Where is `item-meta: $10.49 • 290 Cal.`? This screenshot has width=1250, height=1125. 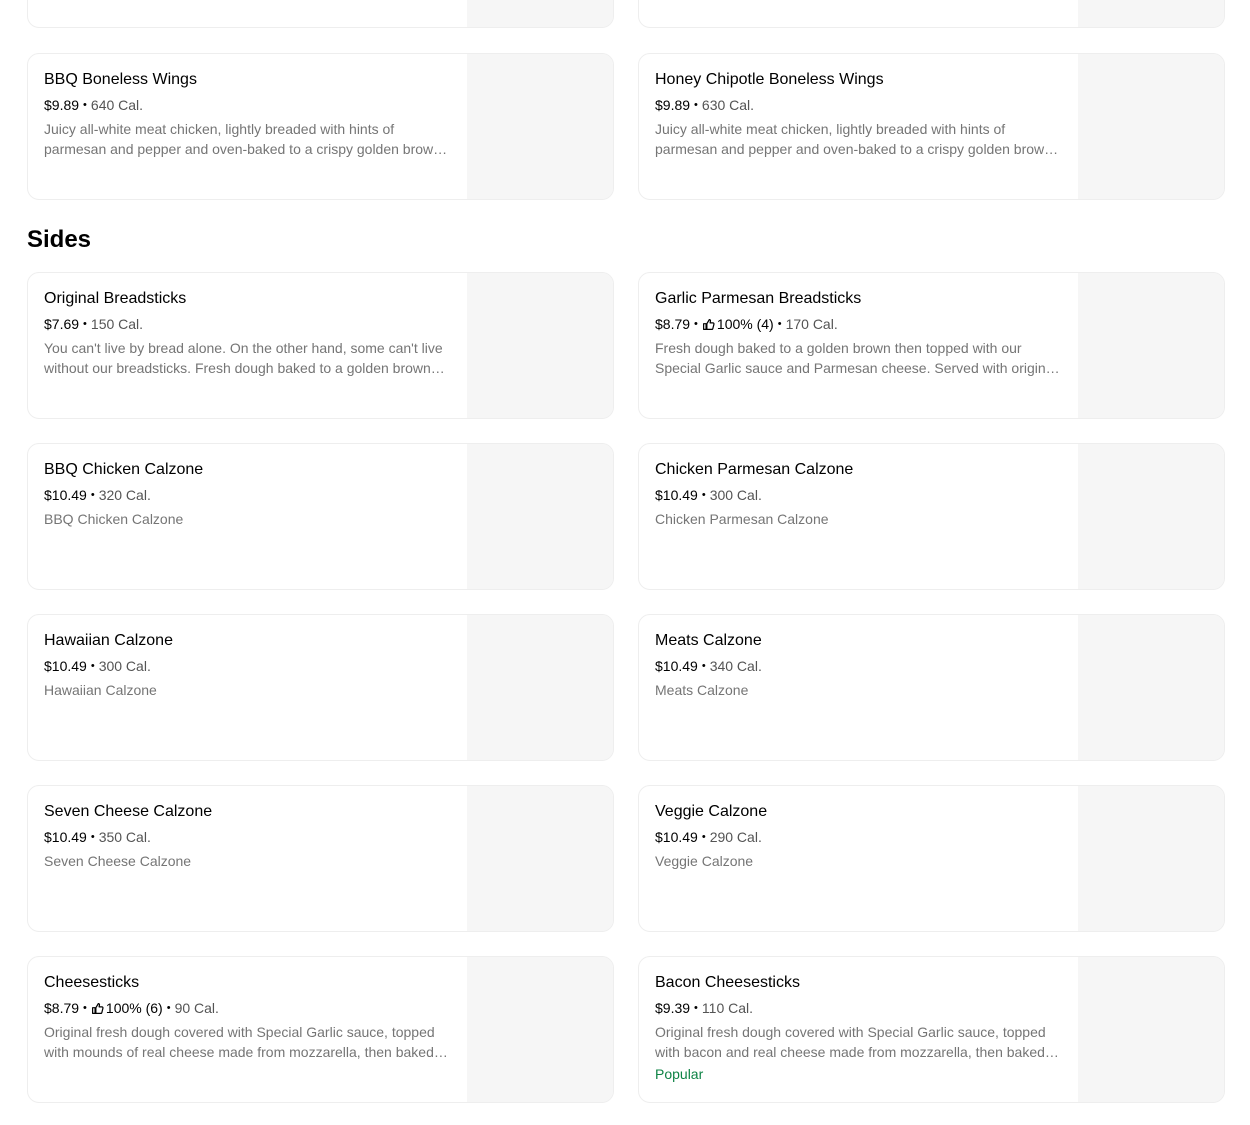
item-meta: $10.49 • 290 Cal. is located at coordinates (858, 837).